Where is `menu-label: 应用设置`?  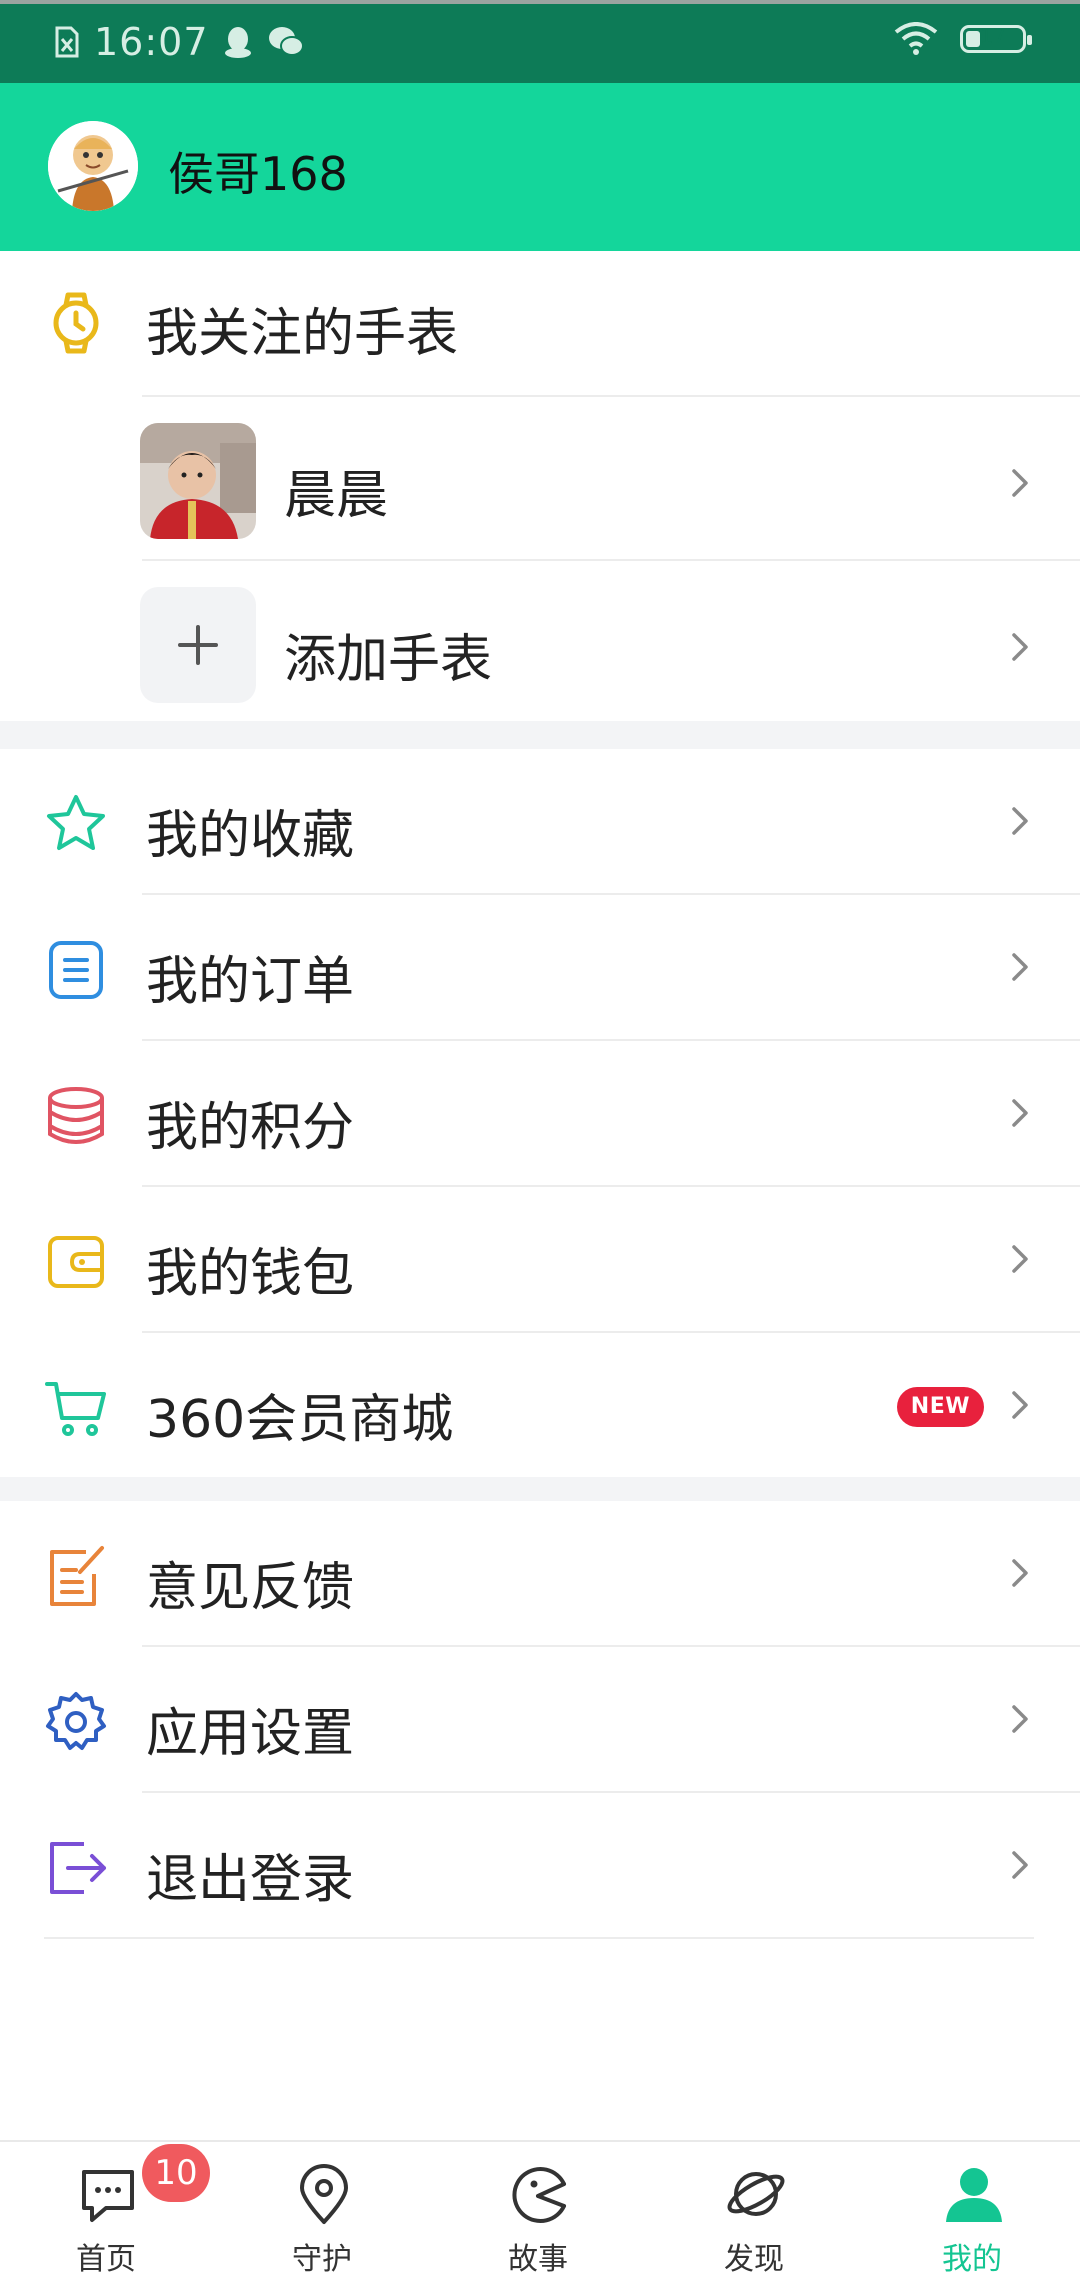 menu-label: 应用设置 is located at coordinates (250, 1734).